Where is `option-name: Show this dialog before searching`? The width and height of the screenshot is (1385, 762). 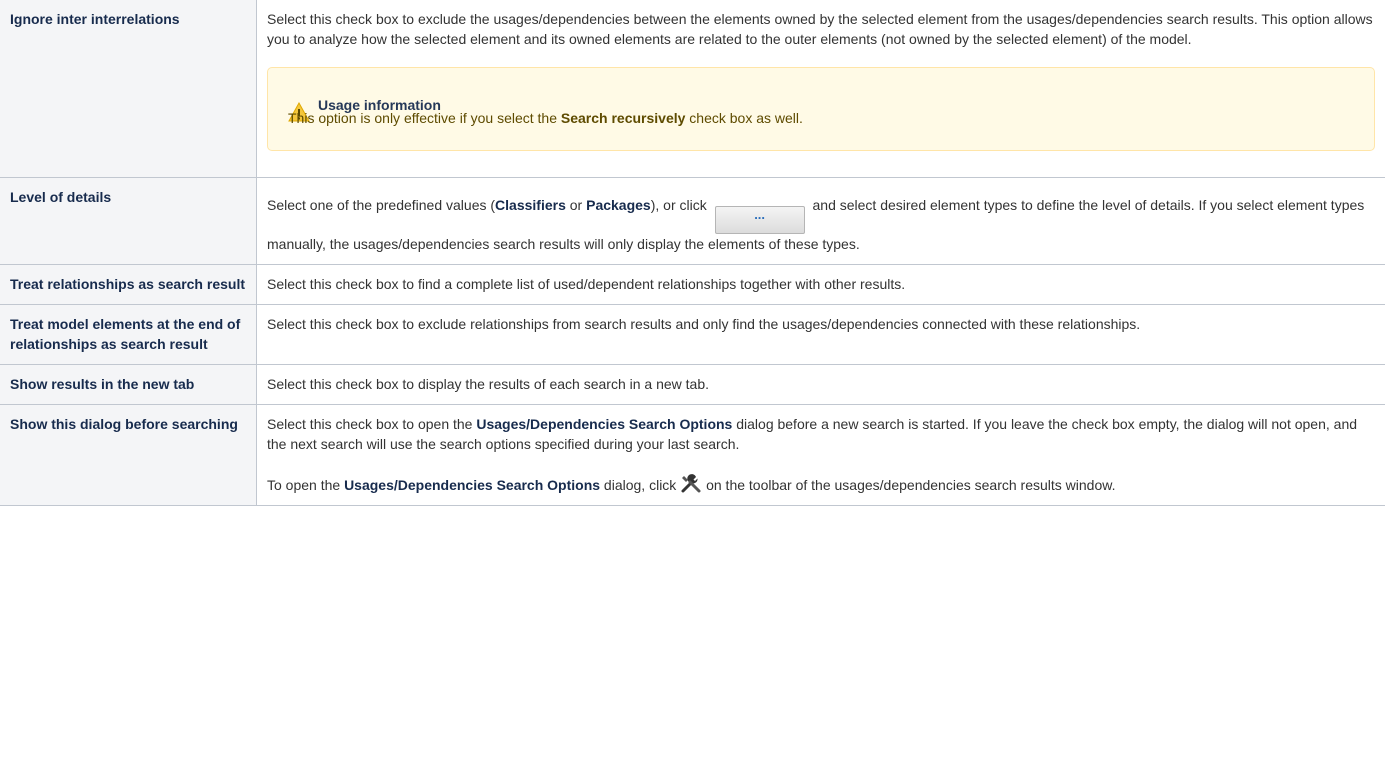 option-name: Show this dialog before searching is located at coordinates (128, 455).